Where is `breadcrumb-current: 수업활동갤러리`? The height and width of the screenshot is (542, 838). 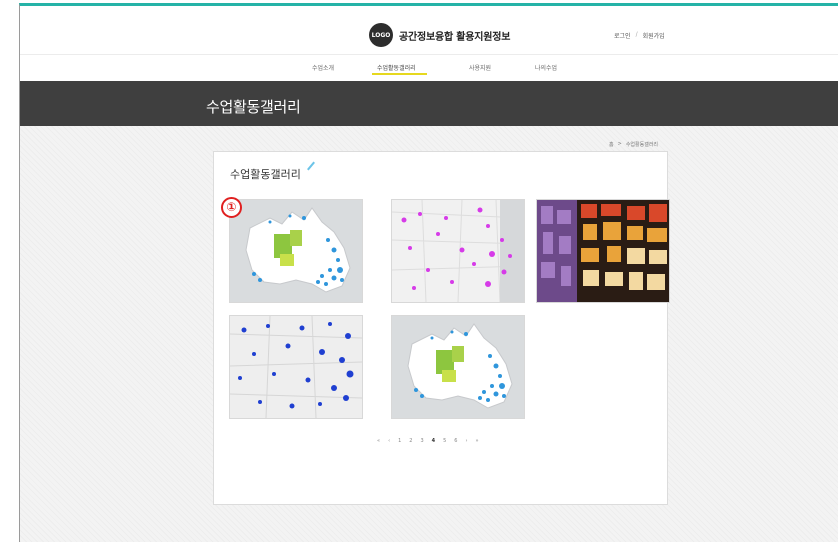
breadcrumb-current: 수업활동갤러리 is located at coordinates (642, 145).